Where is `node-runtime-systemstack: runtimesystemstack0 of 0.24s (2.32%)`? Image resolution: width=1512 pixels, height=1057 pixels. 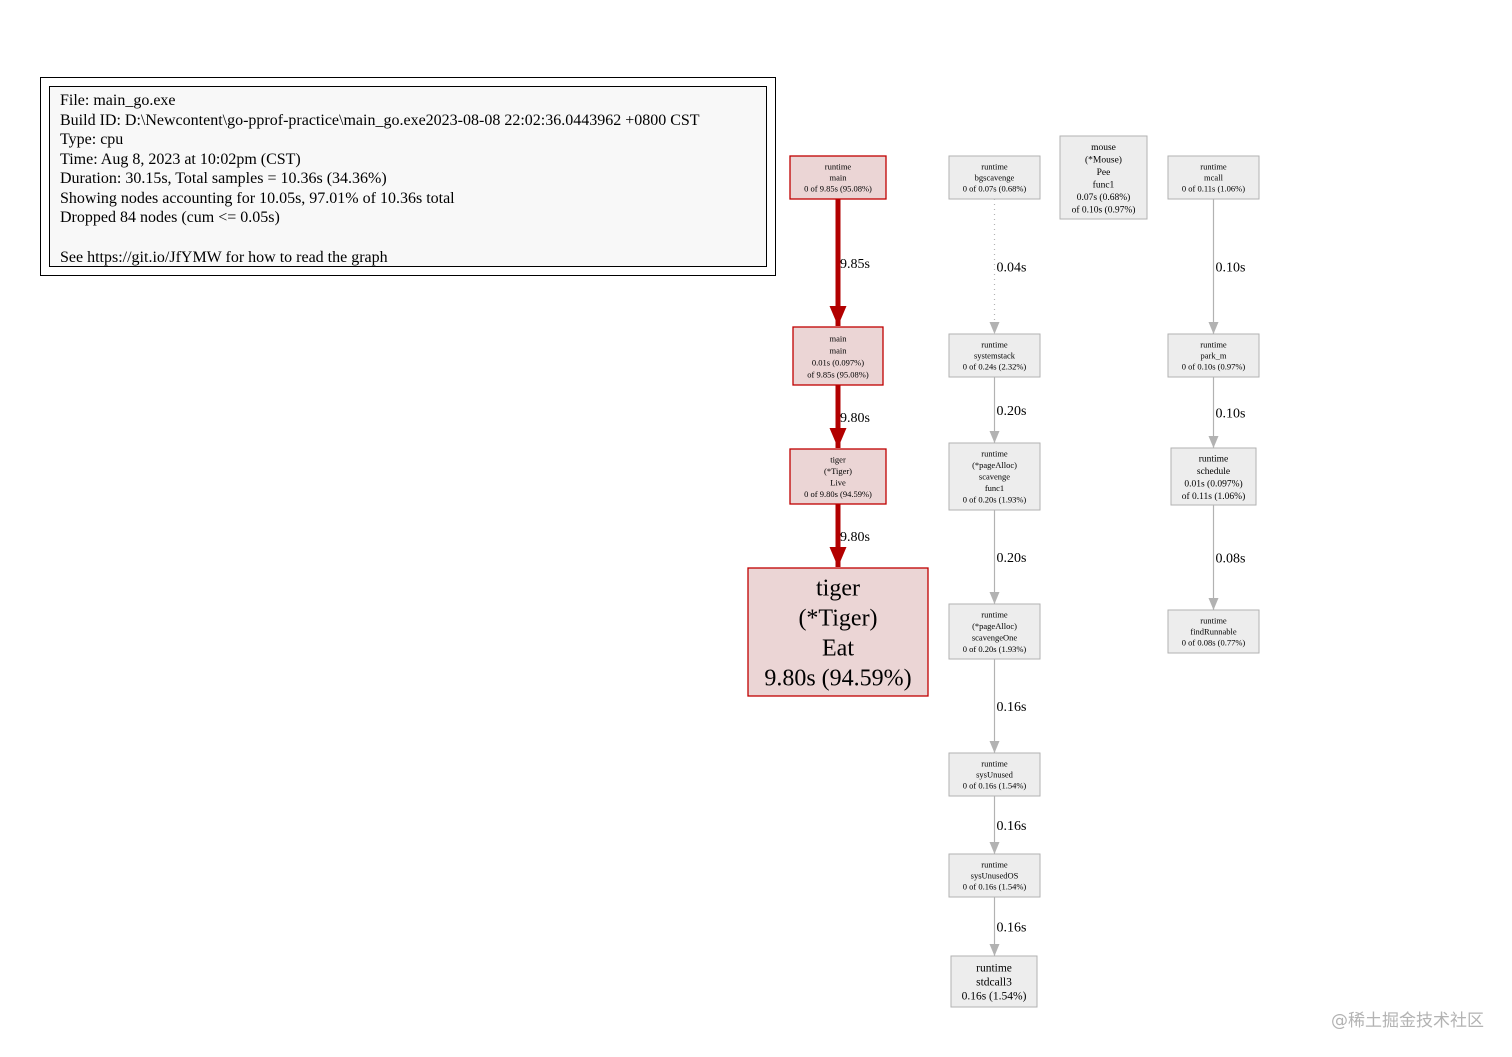
node-runtime-systemstack: runtimesystemstack0 of 0.24s (2.32%) is located at coordinates (994, 355).